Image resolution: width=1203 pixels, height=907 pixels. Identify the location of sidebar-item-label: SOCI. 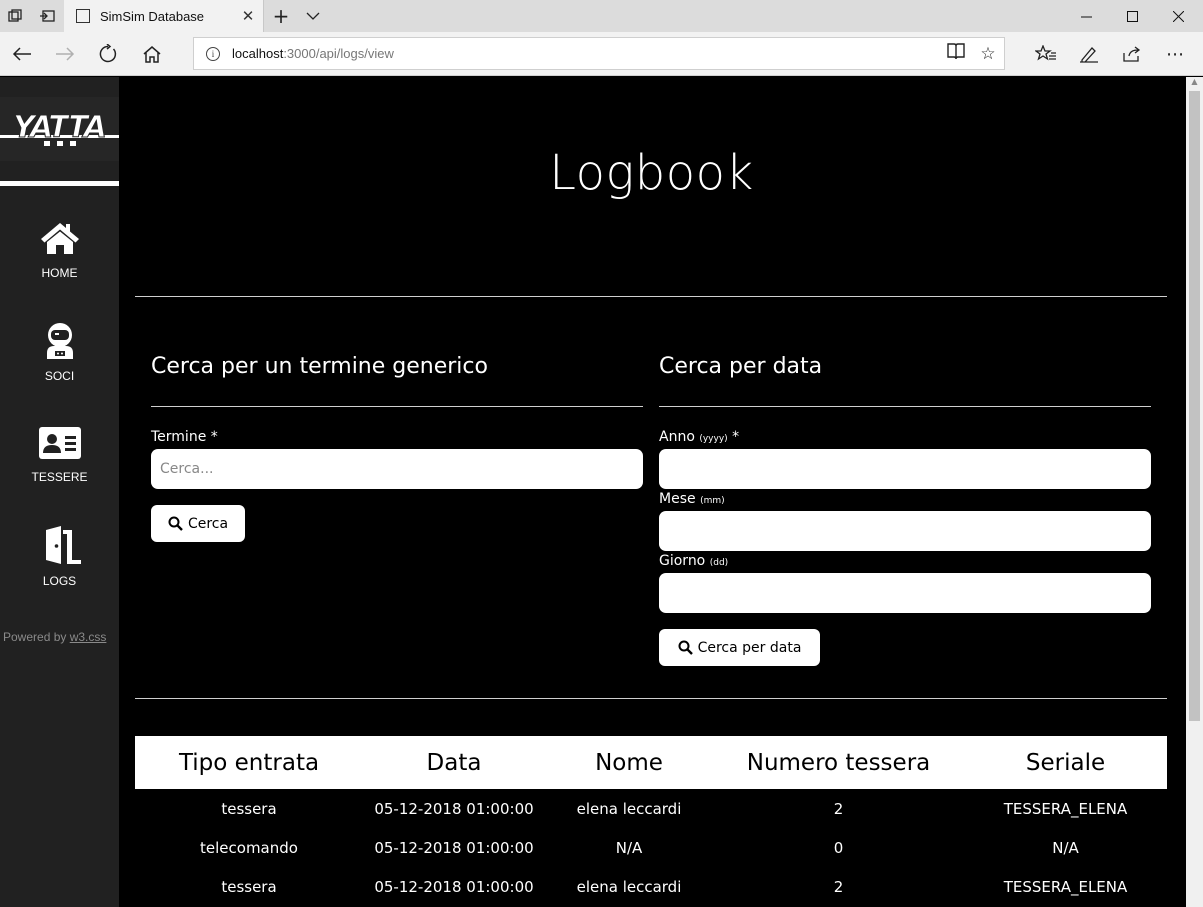
(59, 376).